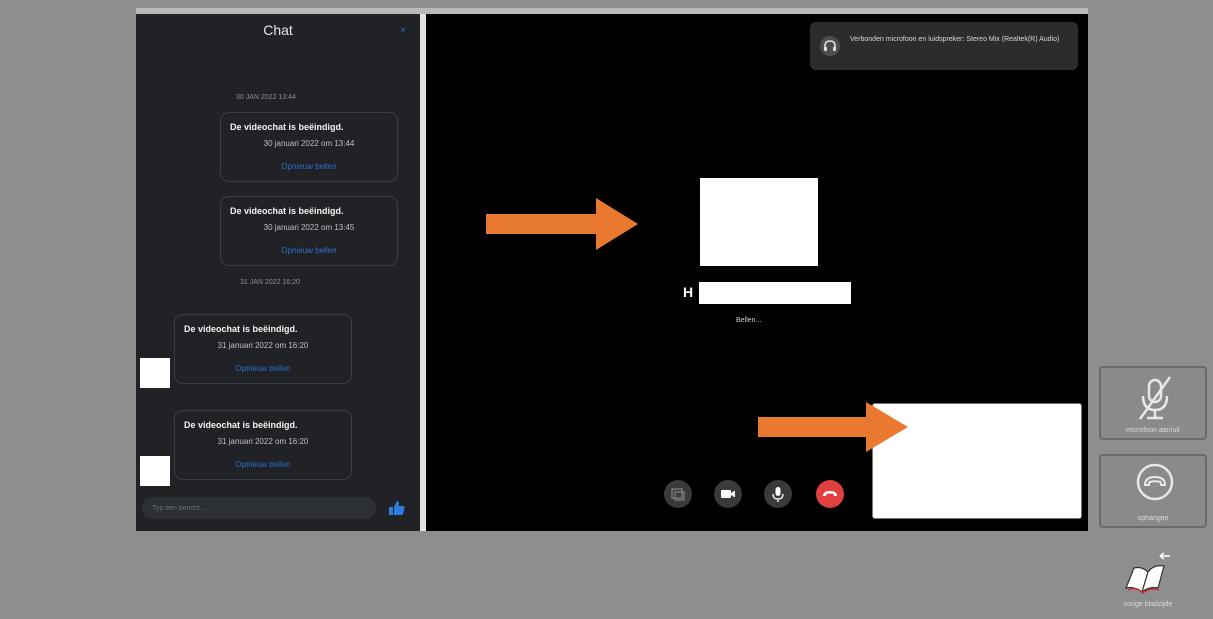 The width and height of the screenshot is (1213, 619). Describe the element at coordinates (728, 494) in the screenshot. I see `camera-icon` at that location.